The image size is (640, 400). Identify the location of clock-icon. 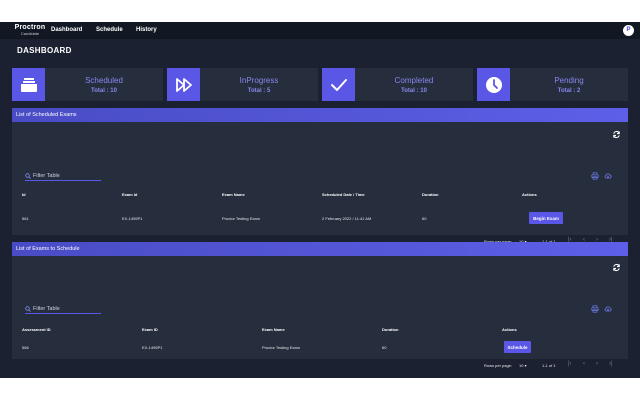
(493, 84).